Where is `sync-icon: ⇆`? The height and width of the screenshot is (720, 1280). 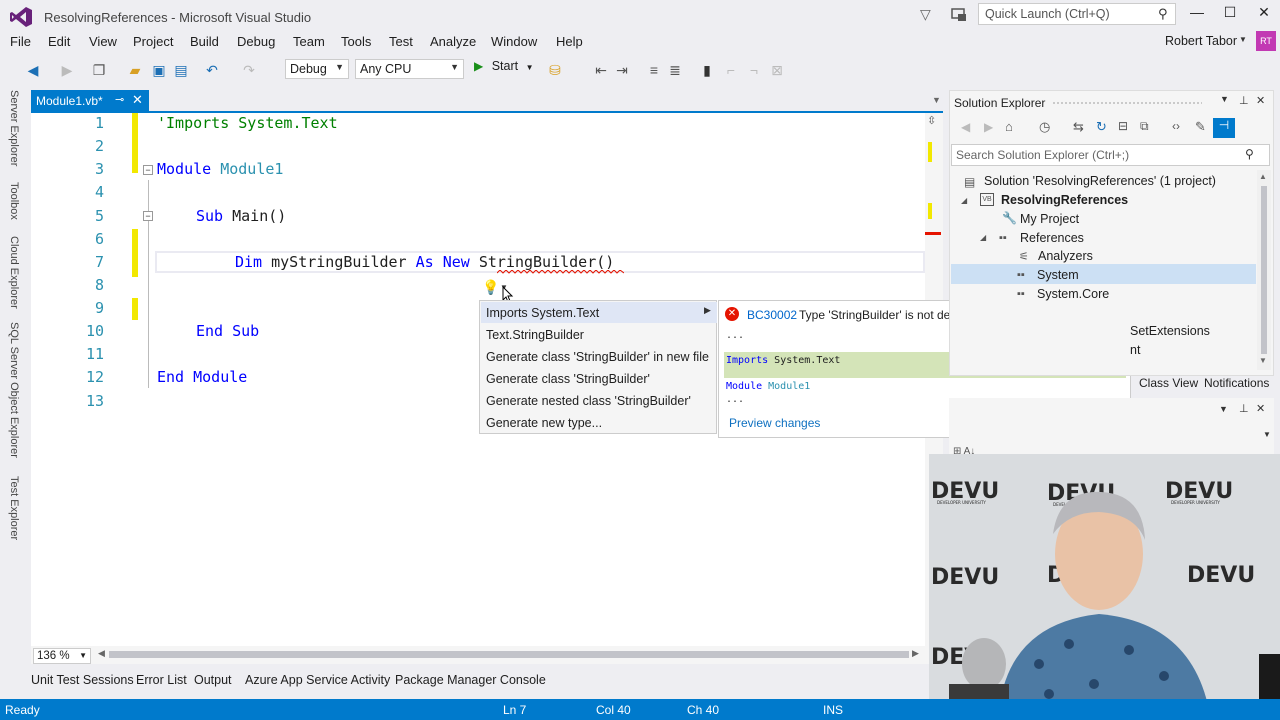
sync-icon: ⇆ is located at coordinates (1078, 127).